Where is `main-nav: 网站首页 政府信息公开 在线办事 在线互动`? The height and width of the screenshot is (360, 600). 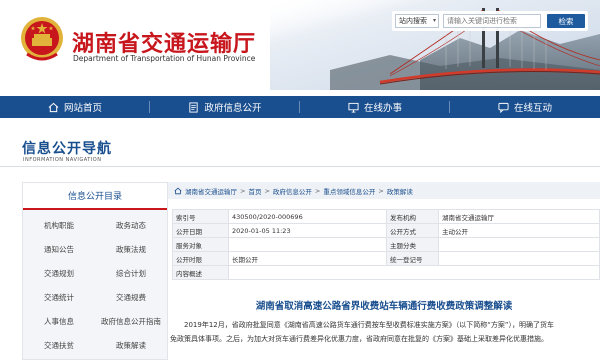
main-nav: 网站首页 政府信息公开 在线办事 在线互动 is located at coordinates (300, 107).